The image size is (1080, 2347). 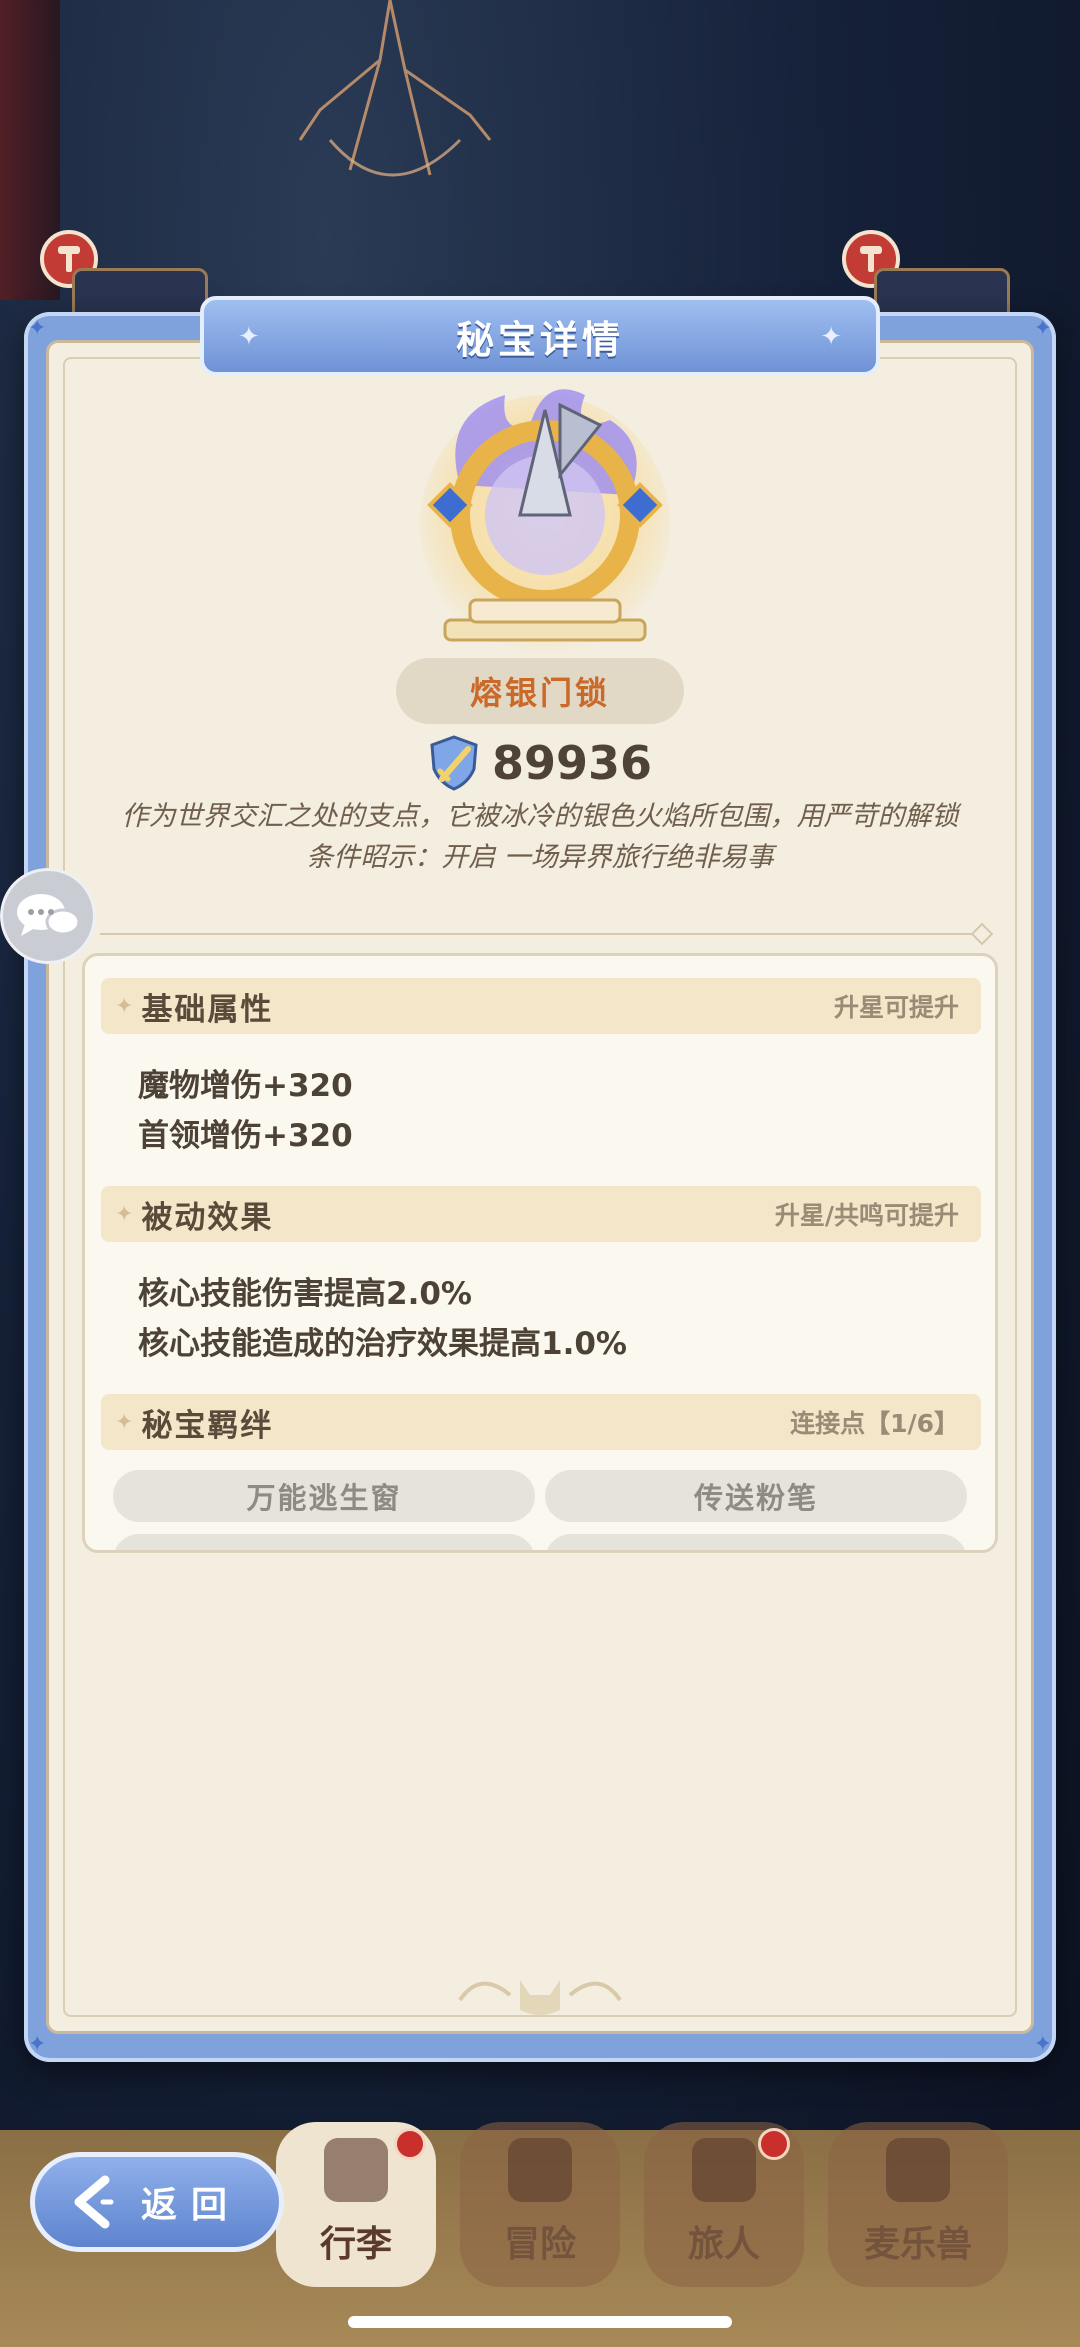 I want to click on shield-sword-icon, so click(x=454, y=763).